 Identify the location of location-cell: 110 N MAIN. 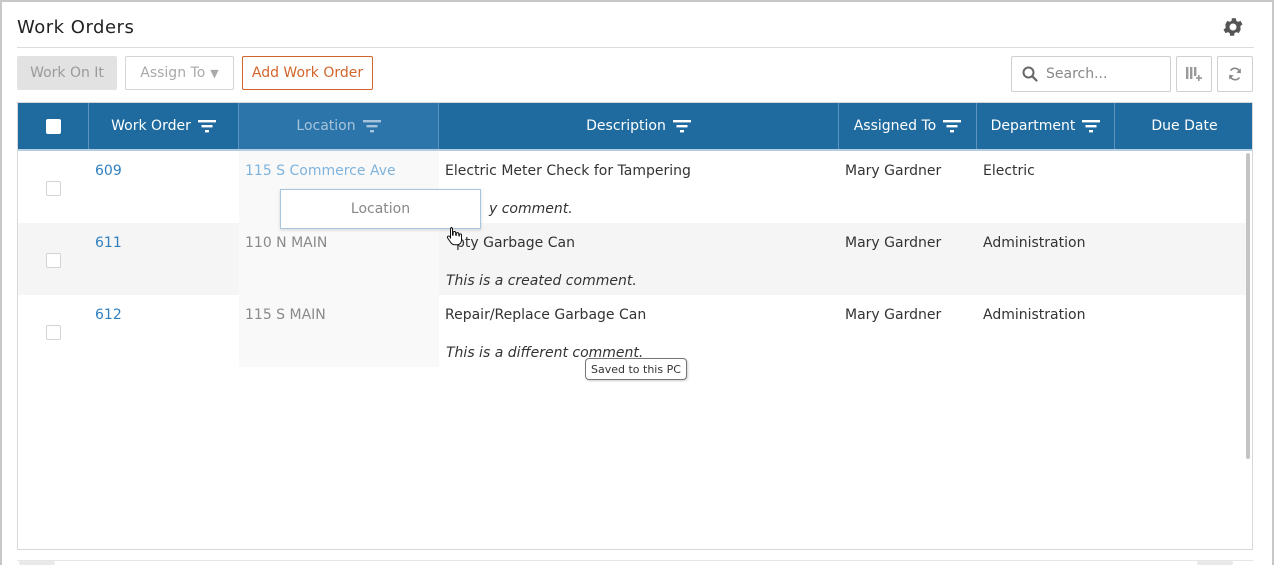
(286, 243).